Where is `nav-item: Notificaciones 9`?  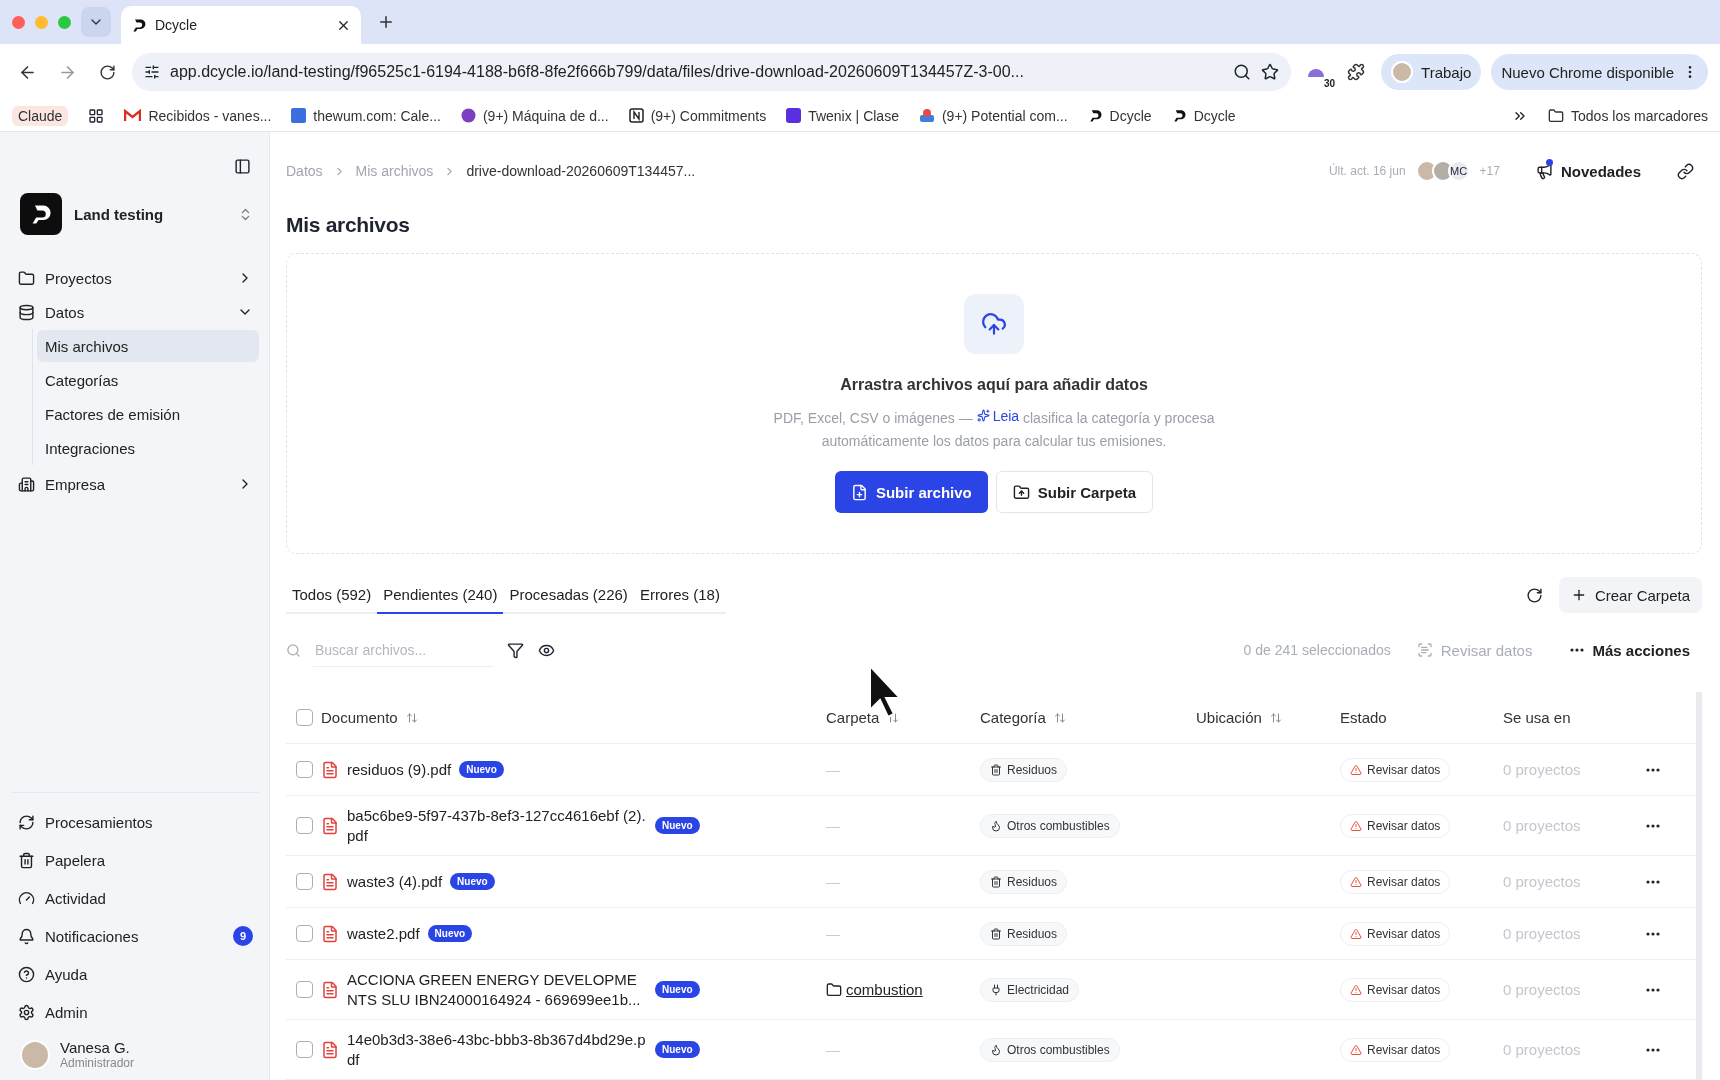
nav-item: Notificaciones 9 is located at coordinates (135, 936).